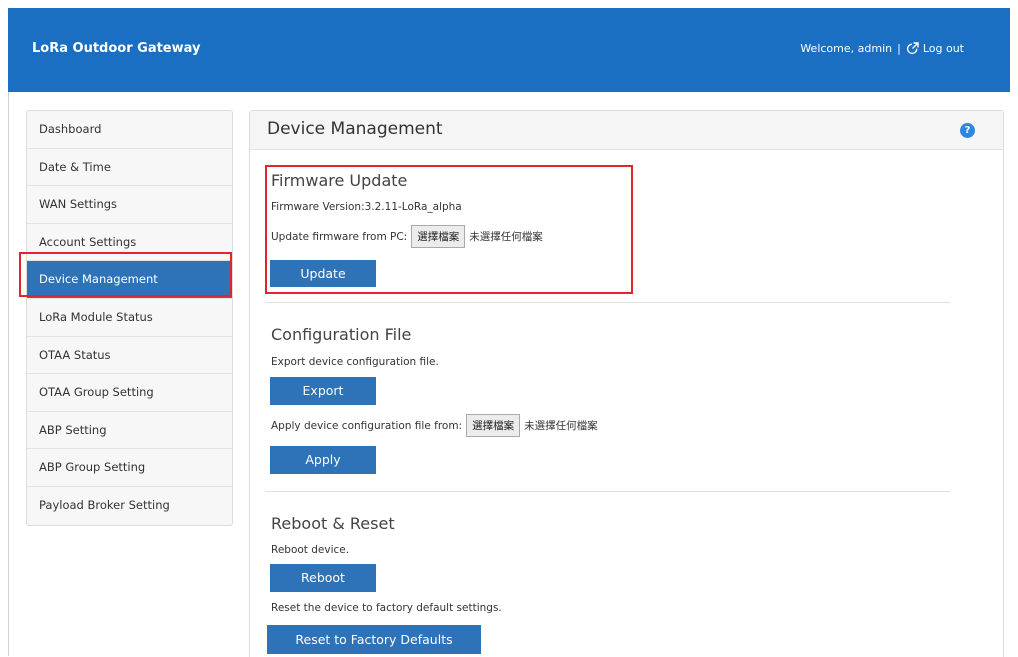 This screenshot has height=657, width=1018. What do you see at coordinates (509, 4) in the screenshot?
I see `top-margin` at bounding box center [509, 4].